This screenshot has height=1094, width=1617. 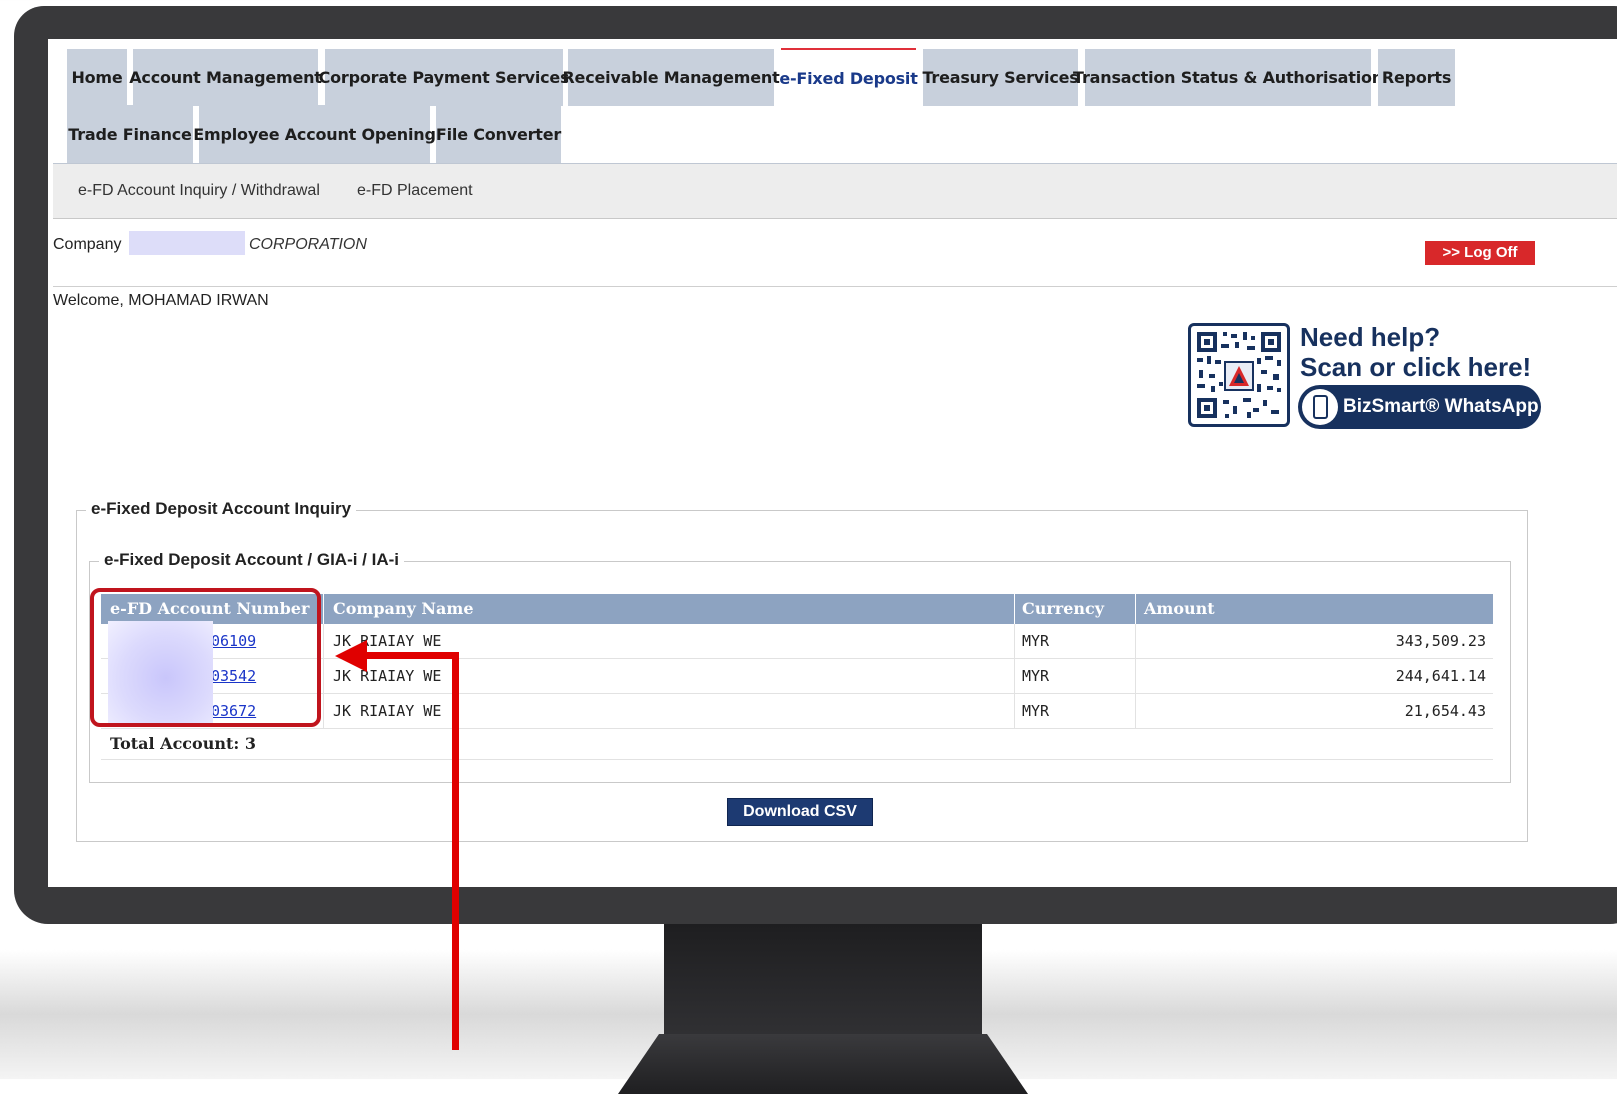 What do you see at coordinates (252, 560) in the screenshot?
I see `account-legend: e-Fixed Deposit Account / GIA-i / IA-i` at bounding box center [252, 560].